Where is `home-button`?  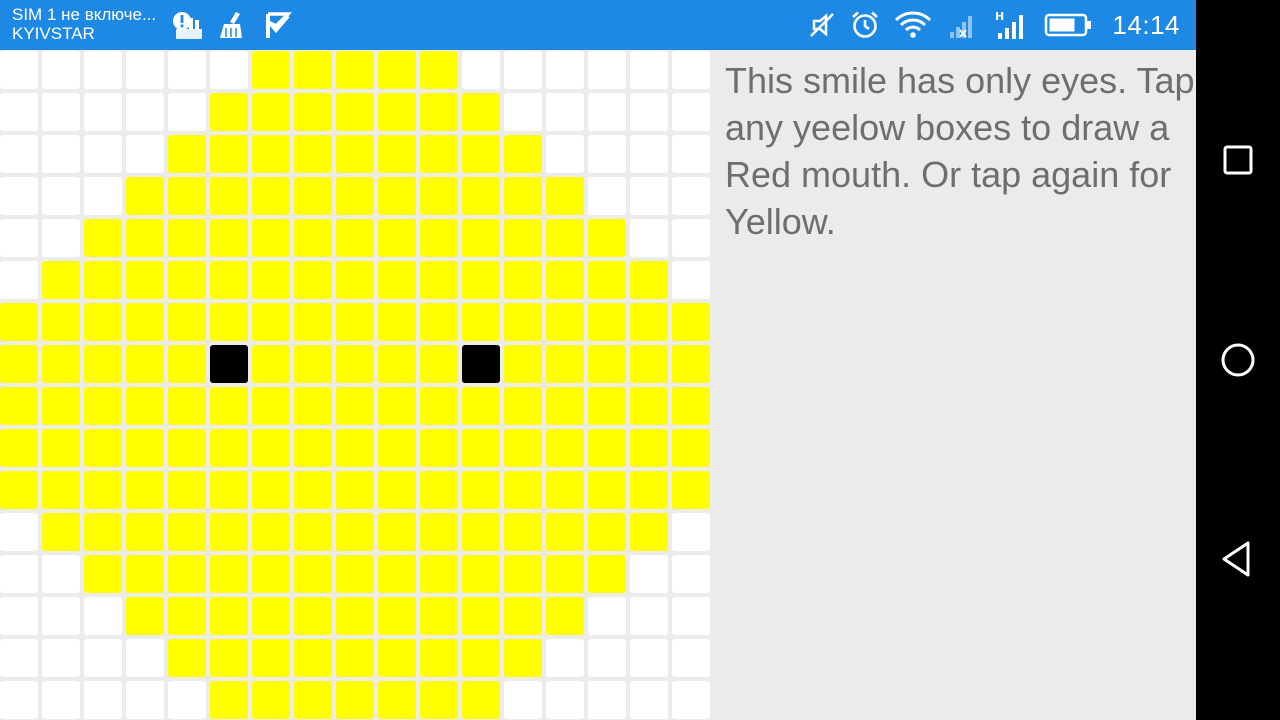 home-button is located at coordinates (1238, 360).